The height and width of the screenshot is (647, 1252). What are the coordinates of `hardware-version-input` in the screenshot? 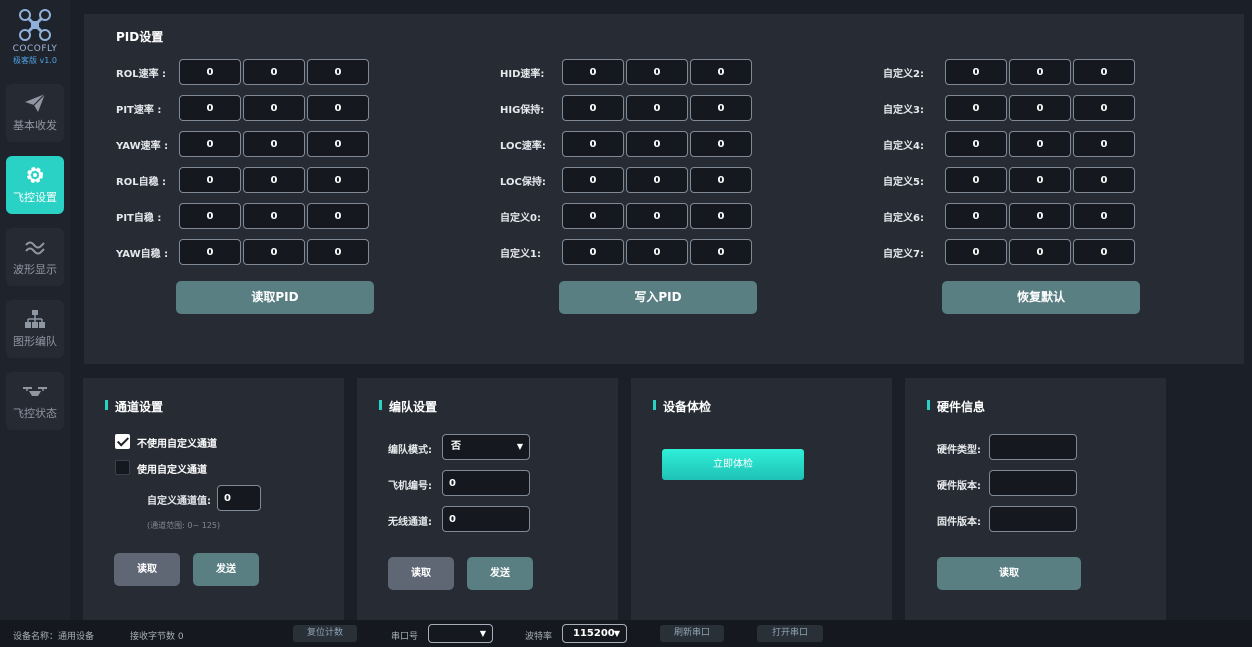 It's located at (1033, 483).